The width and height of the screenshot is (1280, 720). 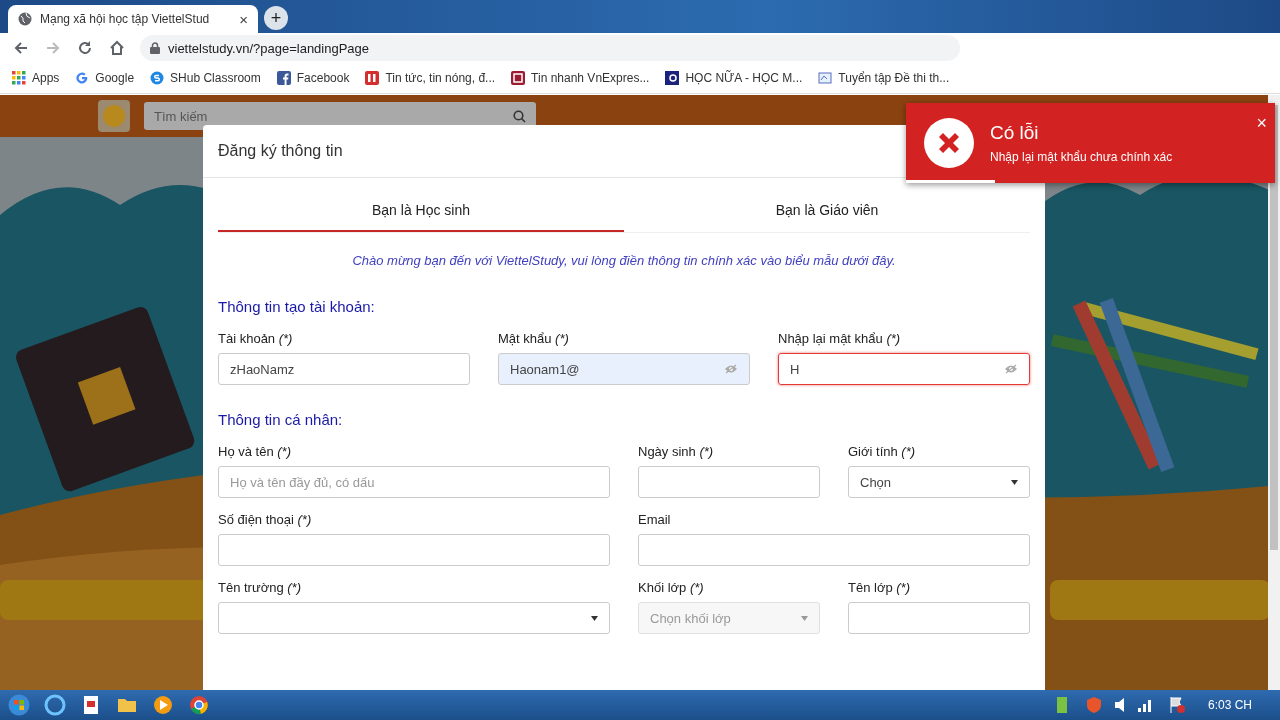 I want to click on field-value: zHaoNamz, so click(x=262, y=369).